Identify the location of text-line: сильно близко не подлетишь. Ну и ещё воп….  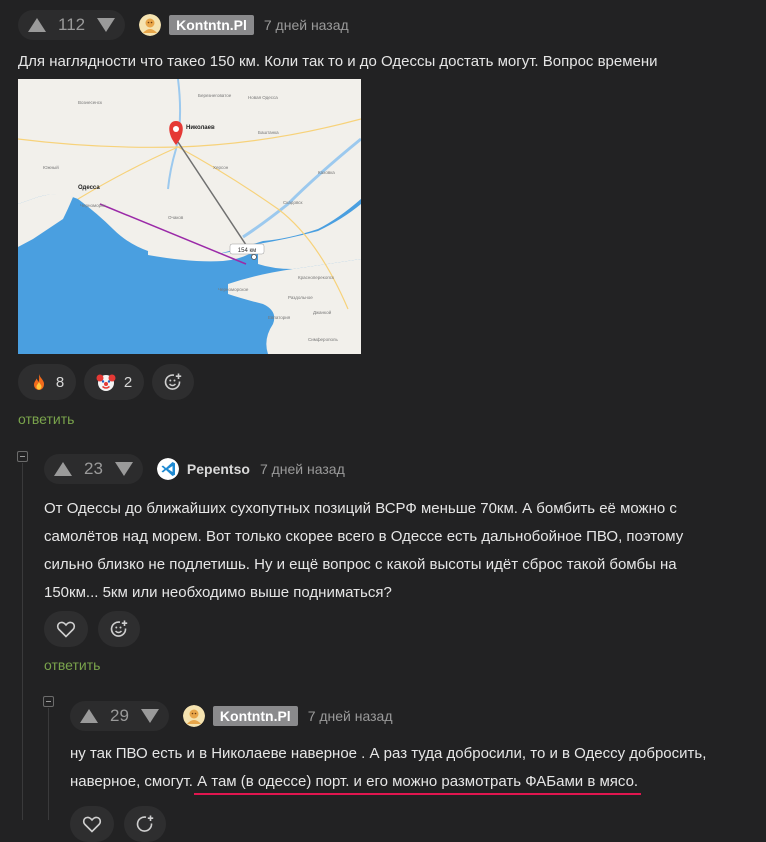
(360, 564).